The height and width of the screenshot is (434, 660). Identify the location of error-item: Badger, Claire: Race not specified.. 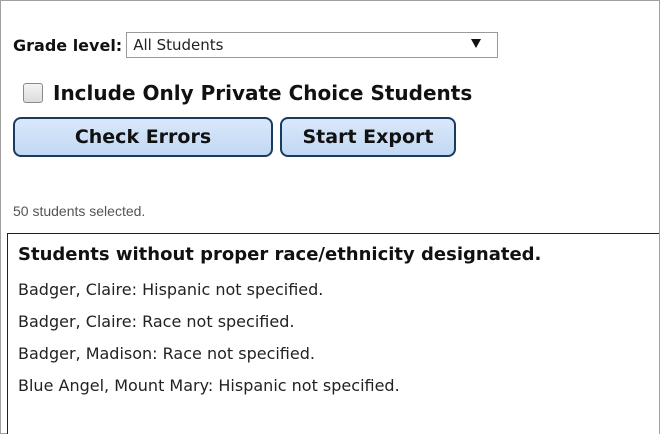
(156, 321).